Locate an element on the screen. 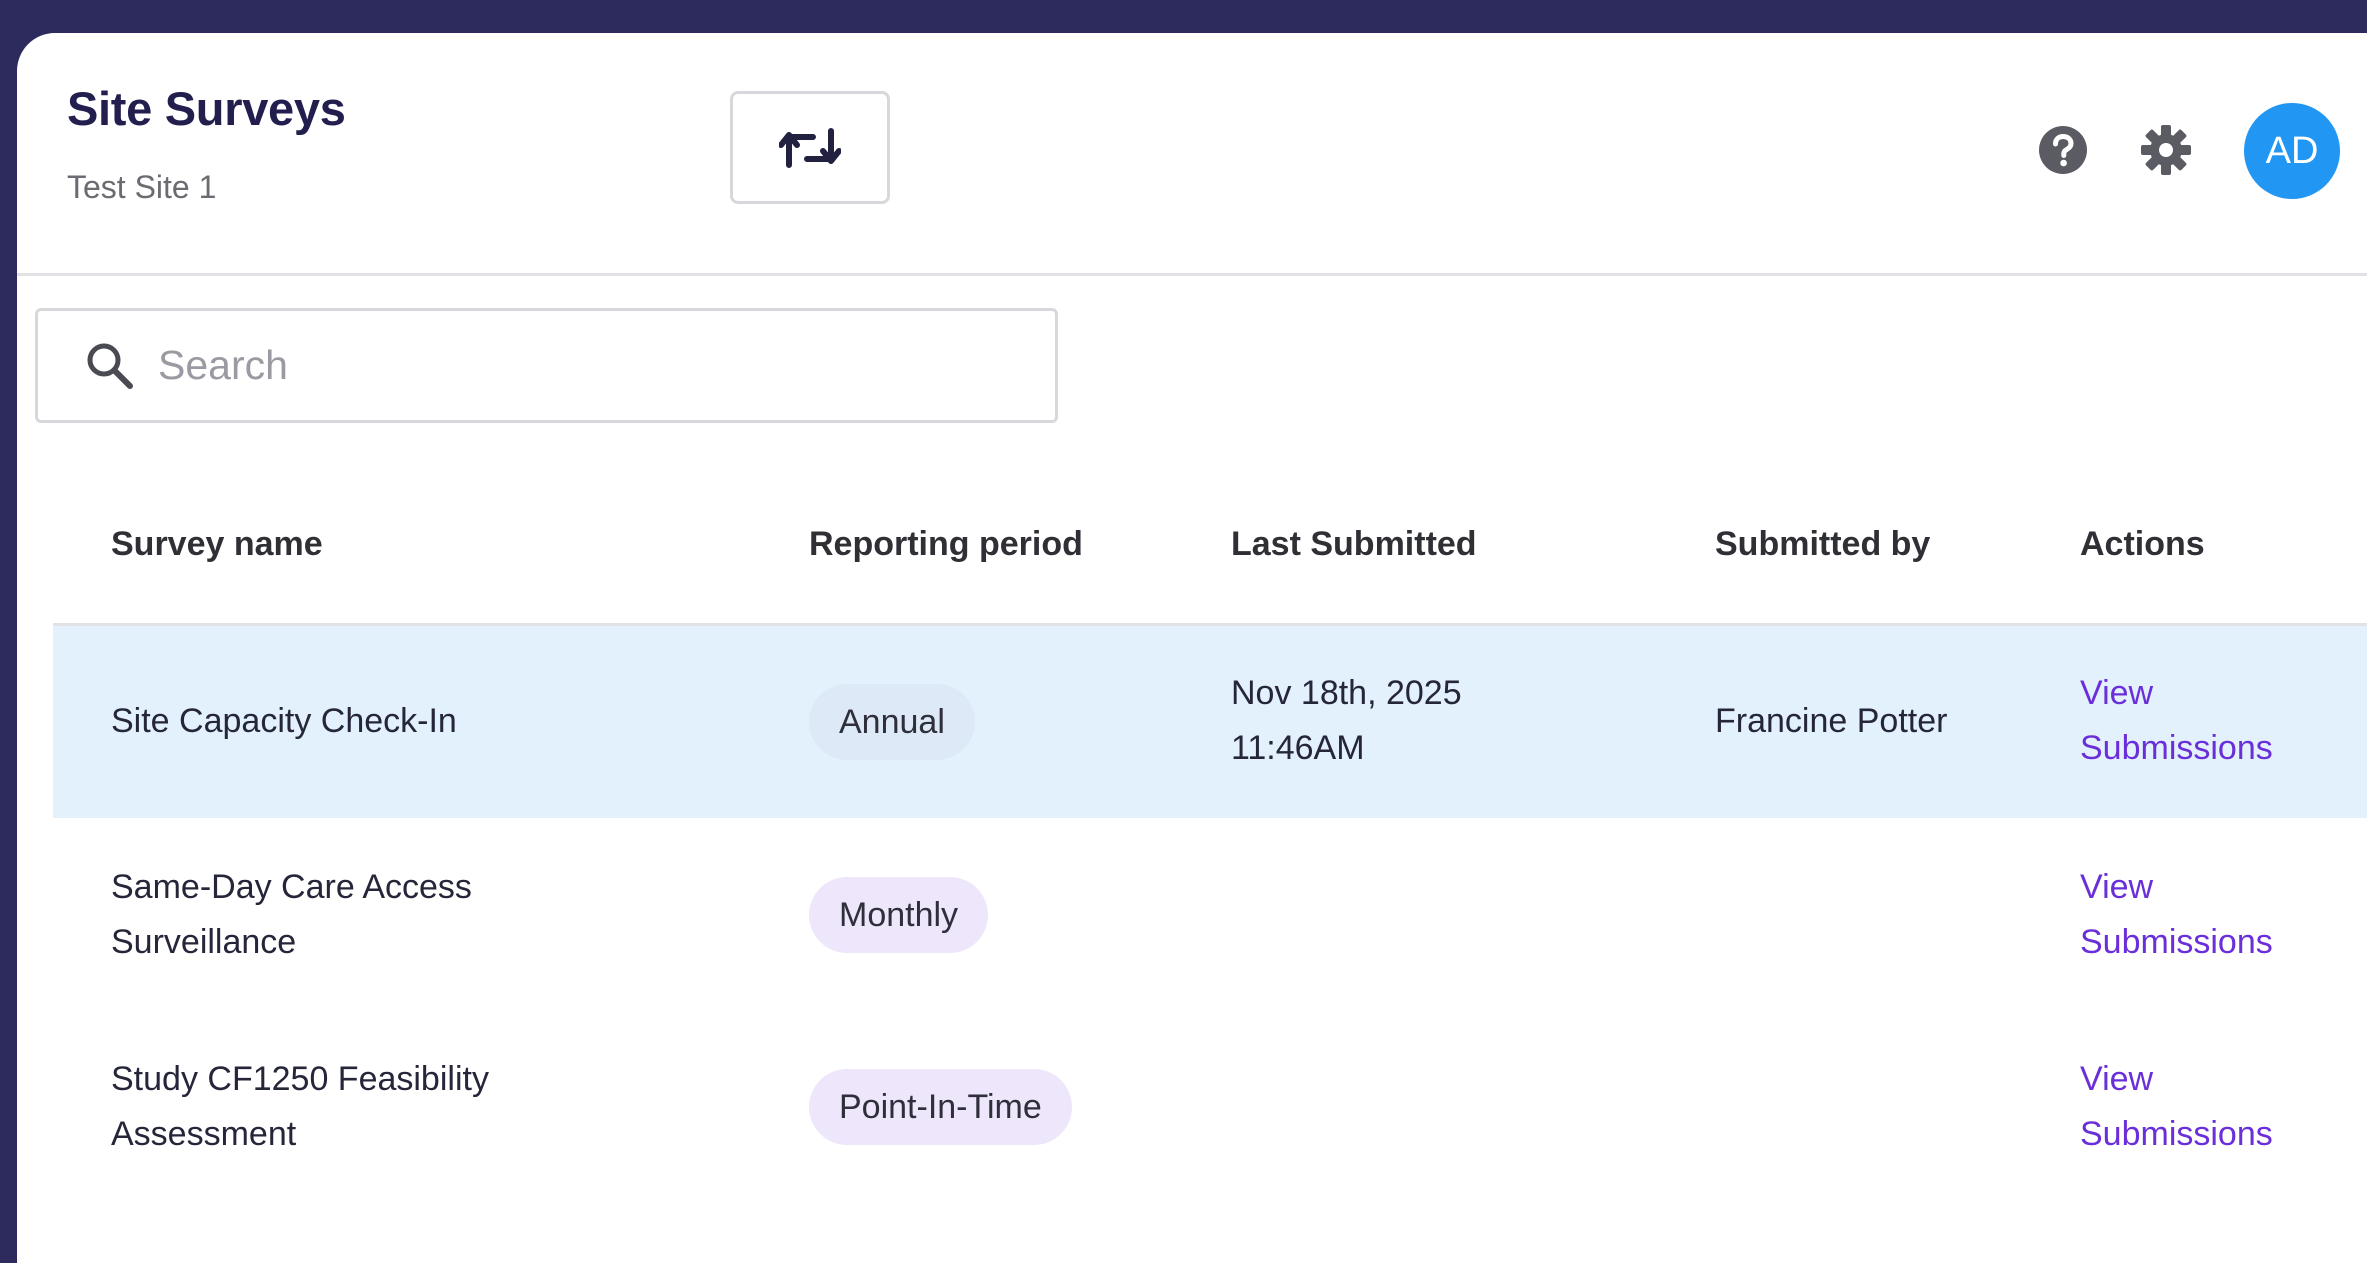 The height and width of the screenshot is (1263, 2367). search-input is located at coordinates (588, 365).